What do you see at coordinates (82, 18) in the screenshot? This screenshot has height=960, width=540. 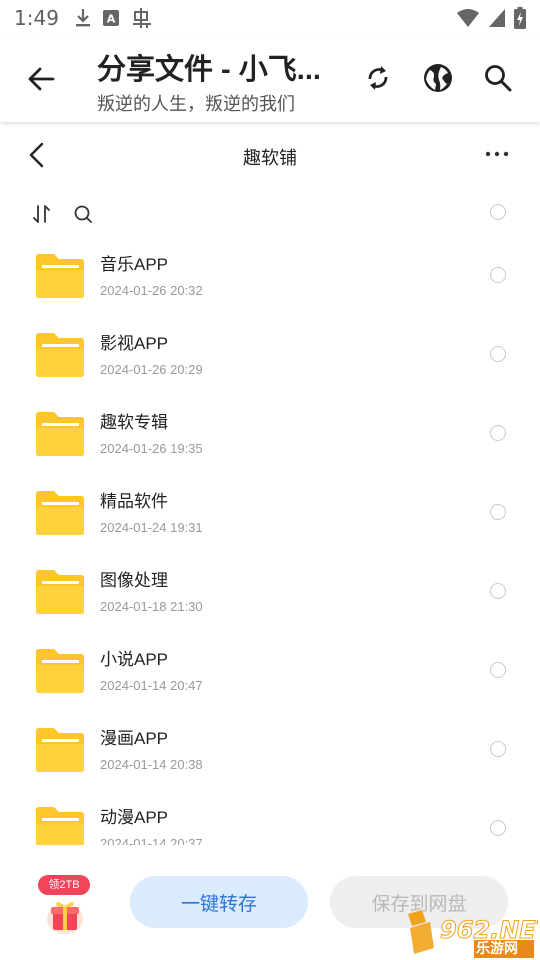 I see `download-icon` at bounding box center [82, 18].